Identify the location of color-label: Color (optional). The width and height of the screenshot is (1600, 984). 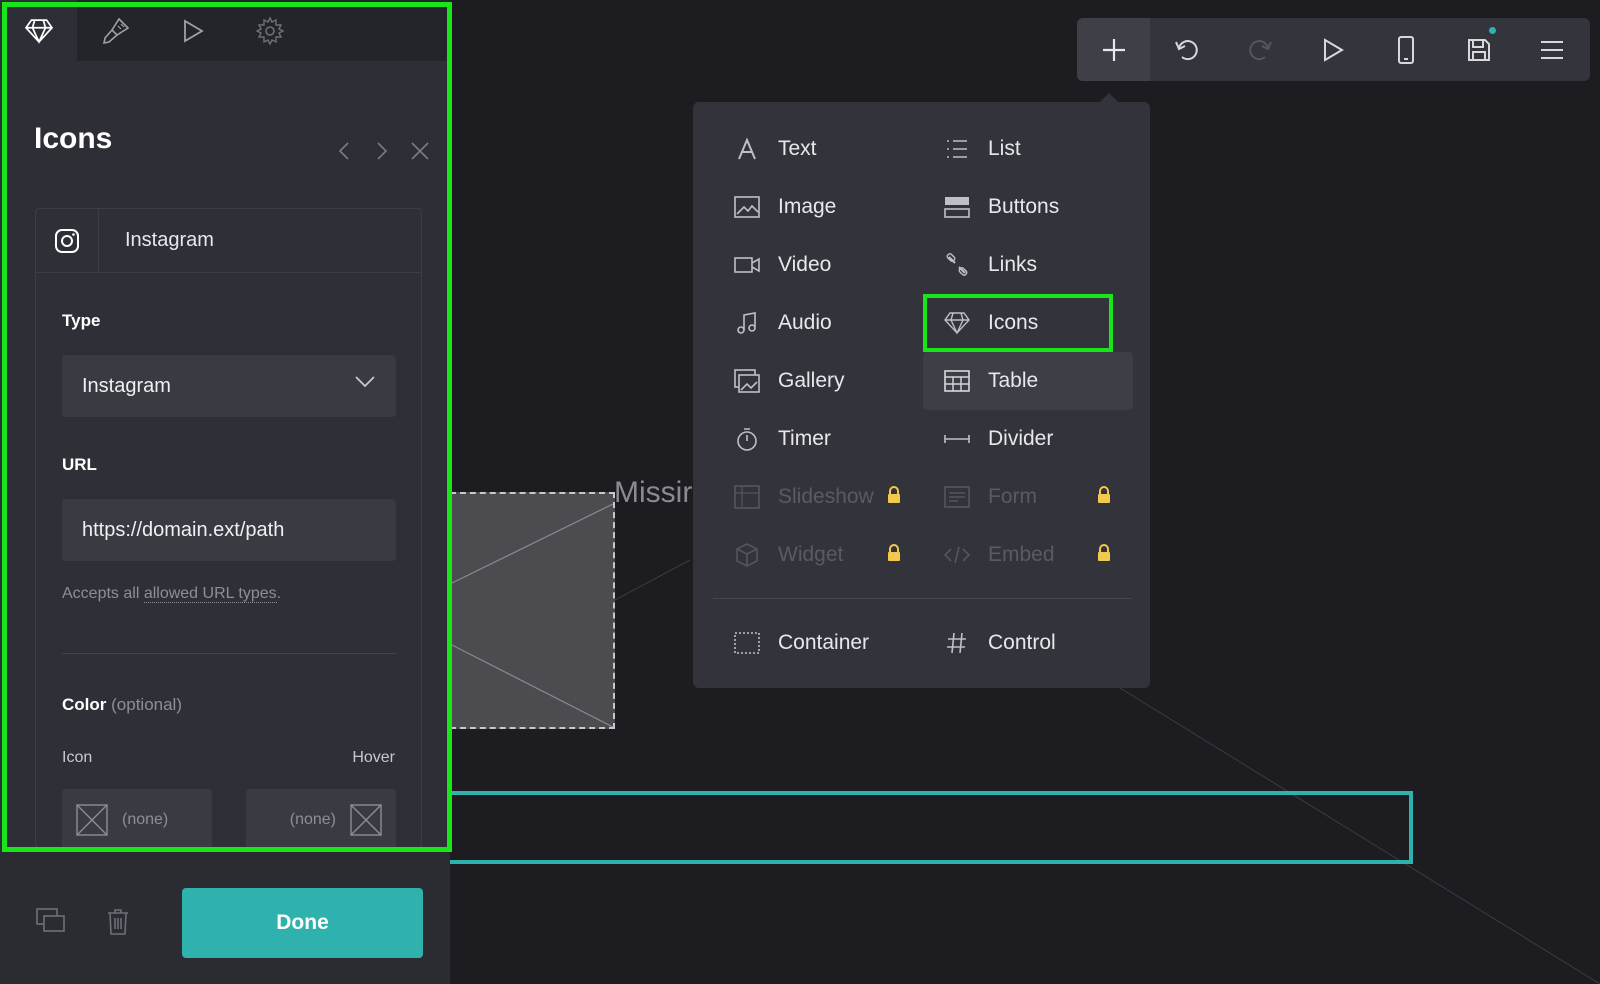
(122, 705).